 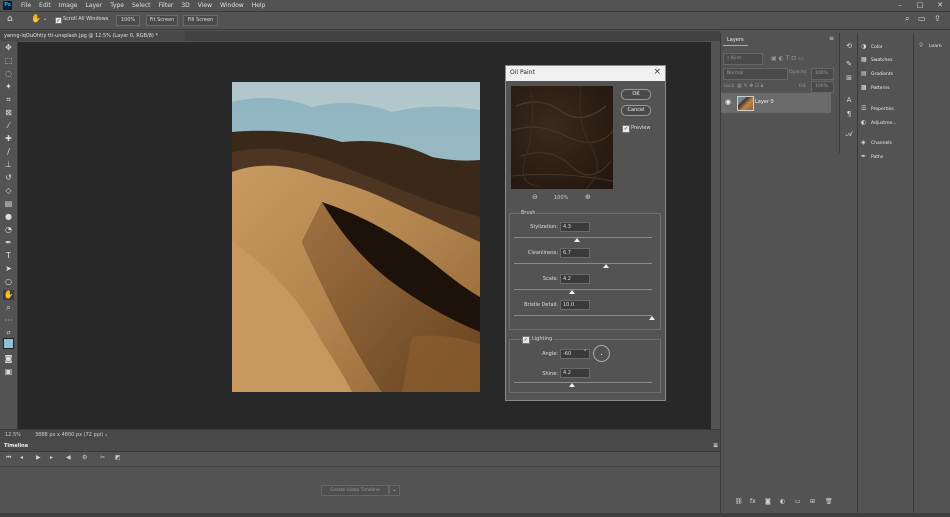 What do you see at coordinates (849, 78) in the screenshot?
I see `libraries-icon: ⊞` at bounding box center [849, 78].